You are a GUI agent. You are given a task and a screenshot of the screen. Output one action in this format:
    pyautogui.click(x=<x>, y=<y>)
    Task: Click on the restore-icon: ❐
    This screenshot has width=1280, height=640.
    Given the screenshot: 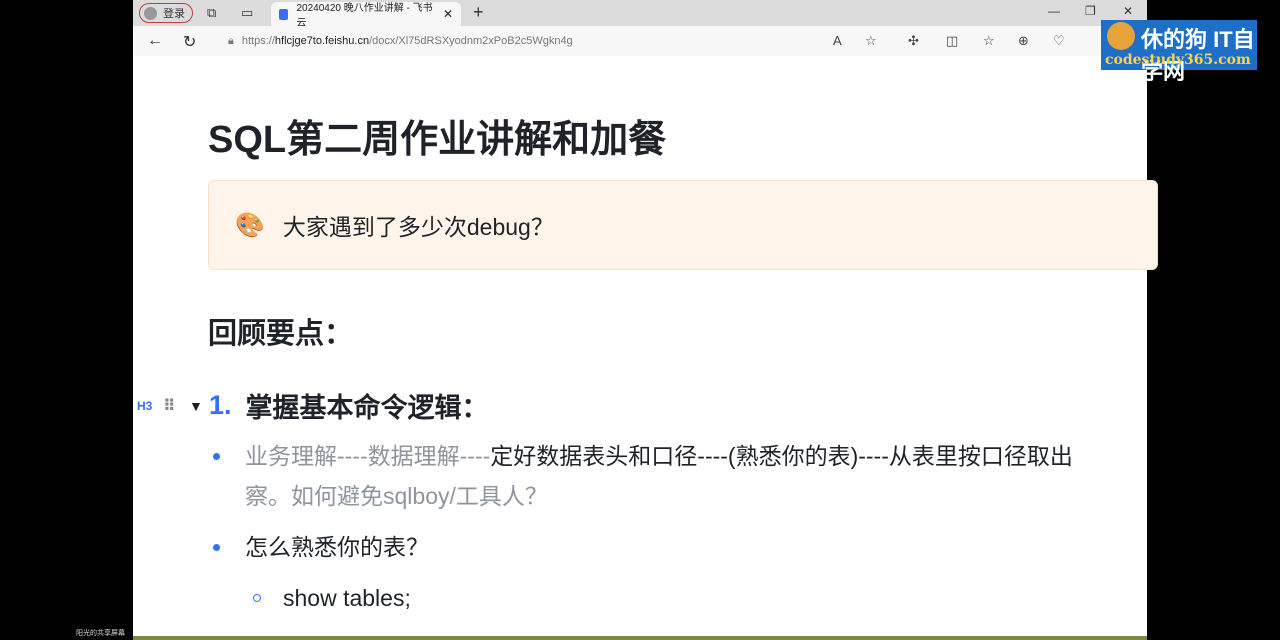 What is the action you would take?
    pyautogui.click(x=1090, y=11)
    